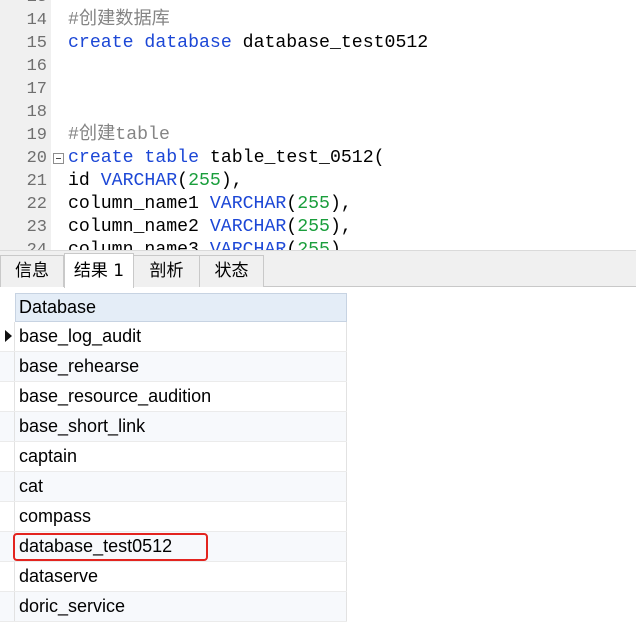 The image size is (636, 633). Describe the element at coordinates (36, 43) in the screenshot. I see `line-number: 15` at that location.